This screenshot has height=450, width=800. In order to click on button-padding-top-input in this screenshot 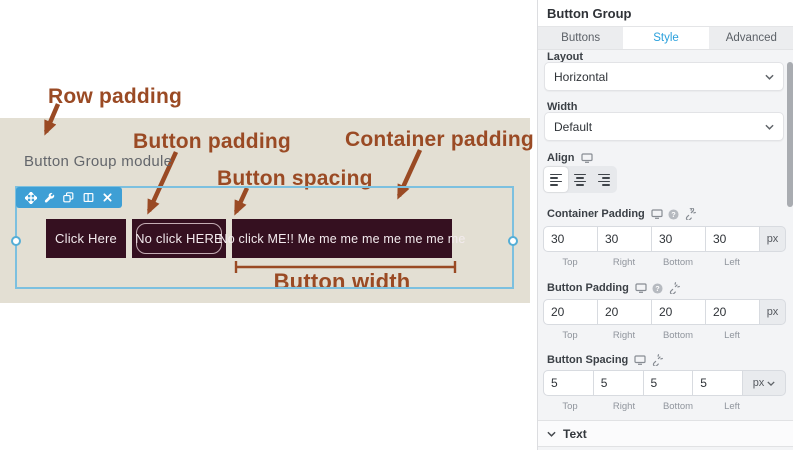, I will do `click(570, 312)`.